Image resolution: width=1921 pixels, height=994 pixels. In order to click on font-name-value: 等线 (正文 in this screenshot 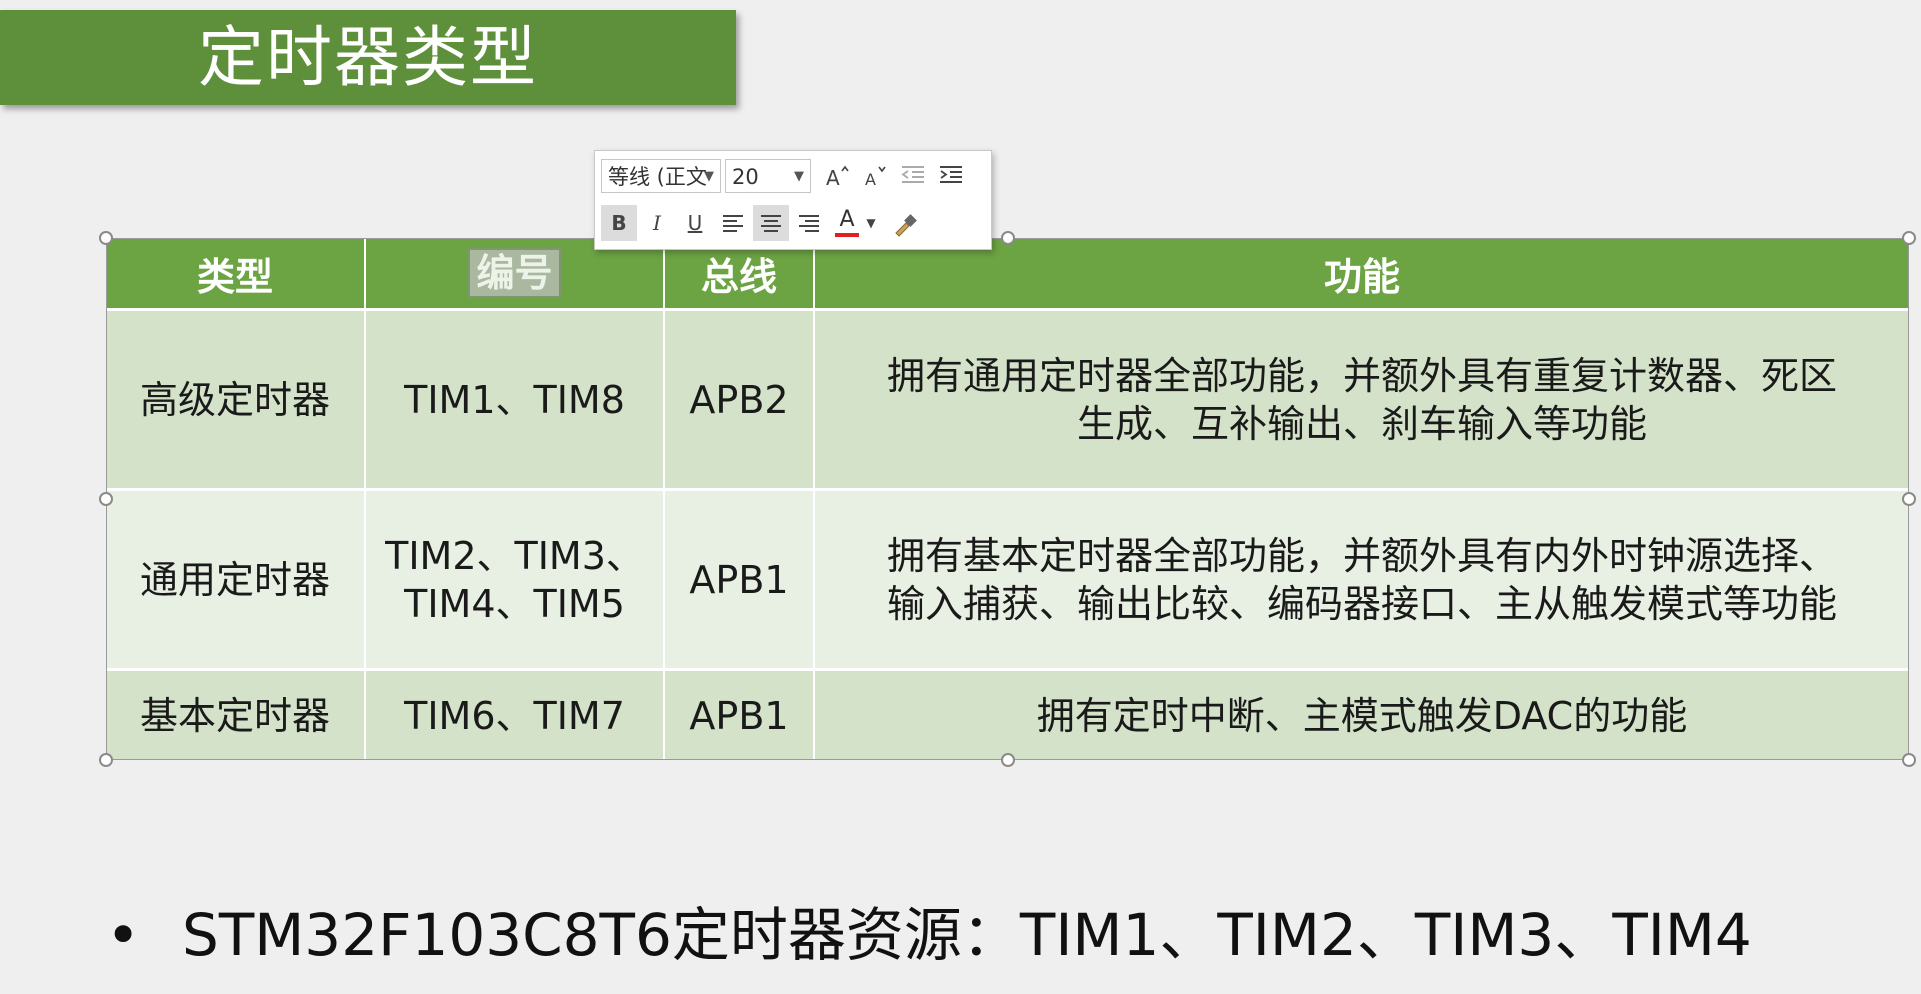, I will do `click(657, 177)`.